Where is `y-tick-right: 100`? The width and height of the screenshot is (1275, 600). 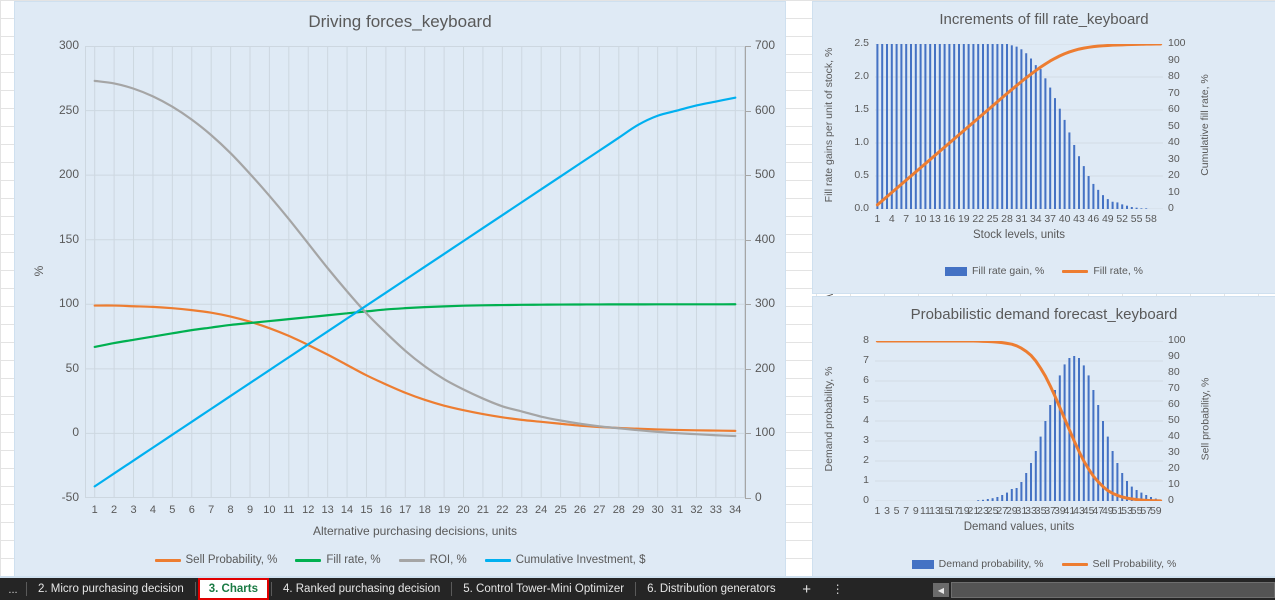 y-tick-right: 100 is located at coordinates (765, 432).